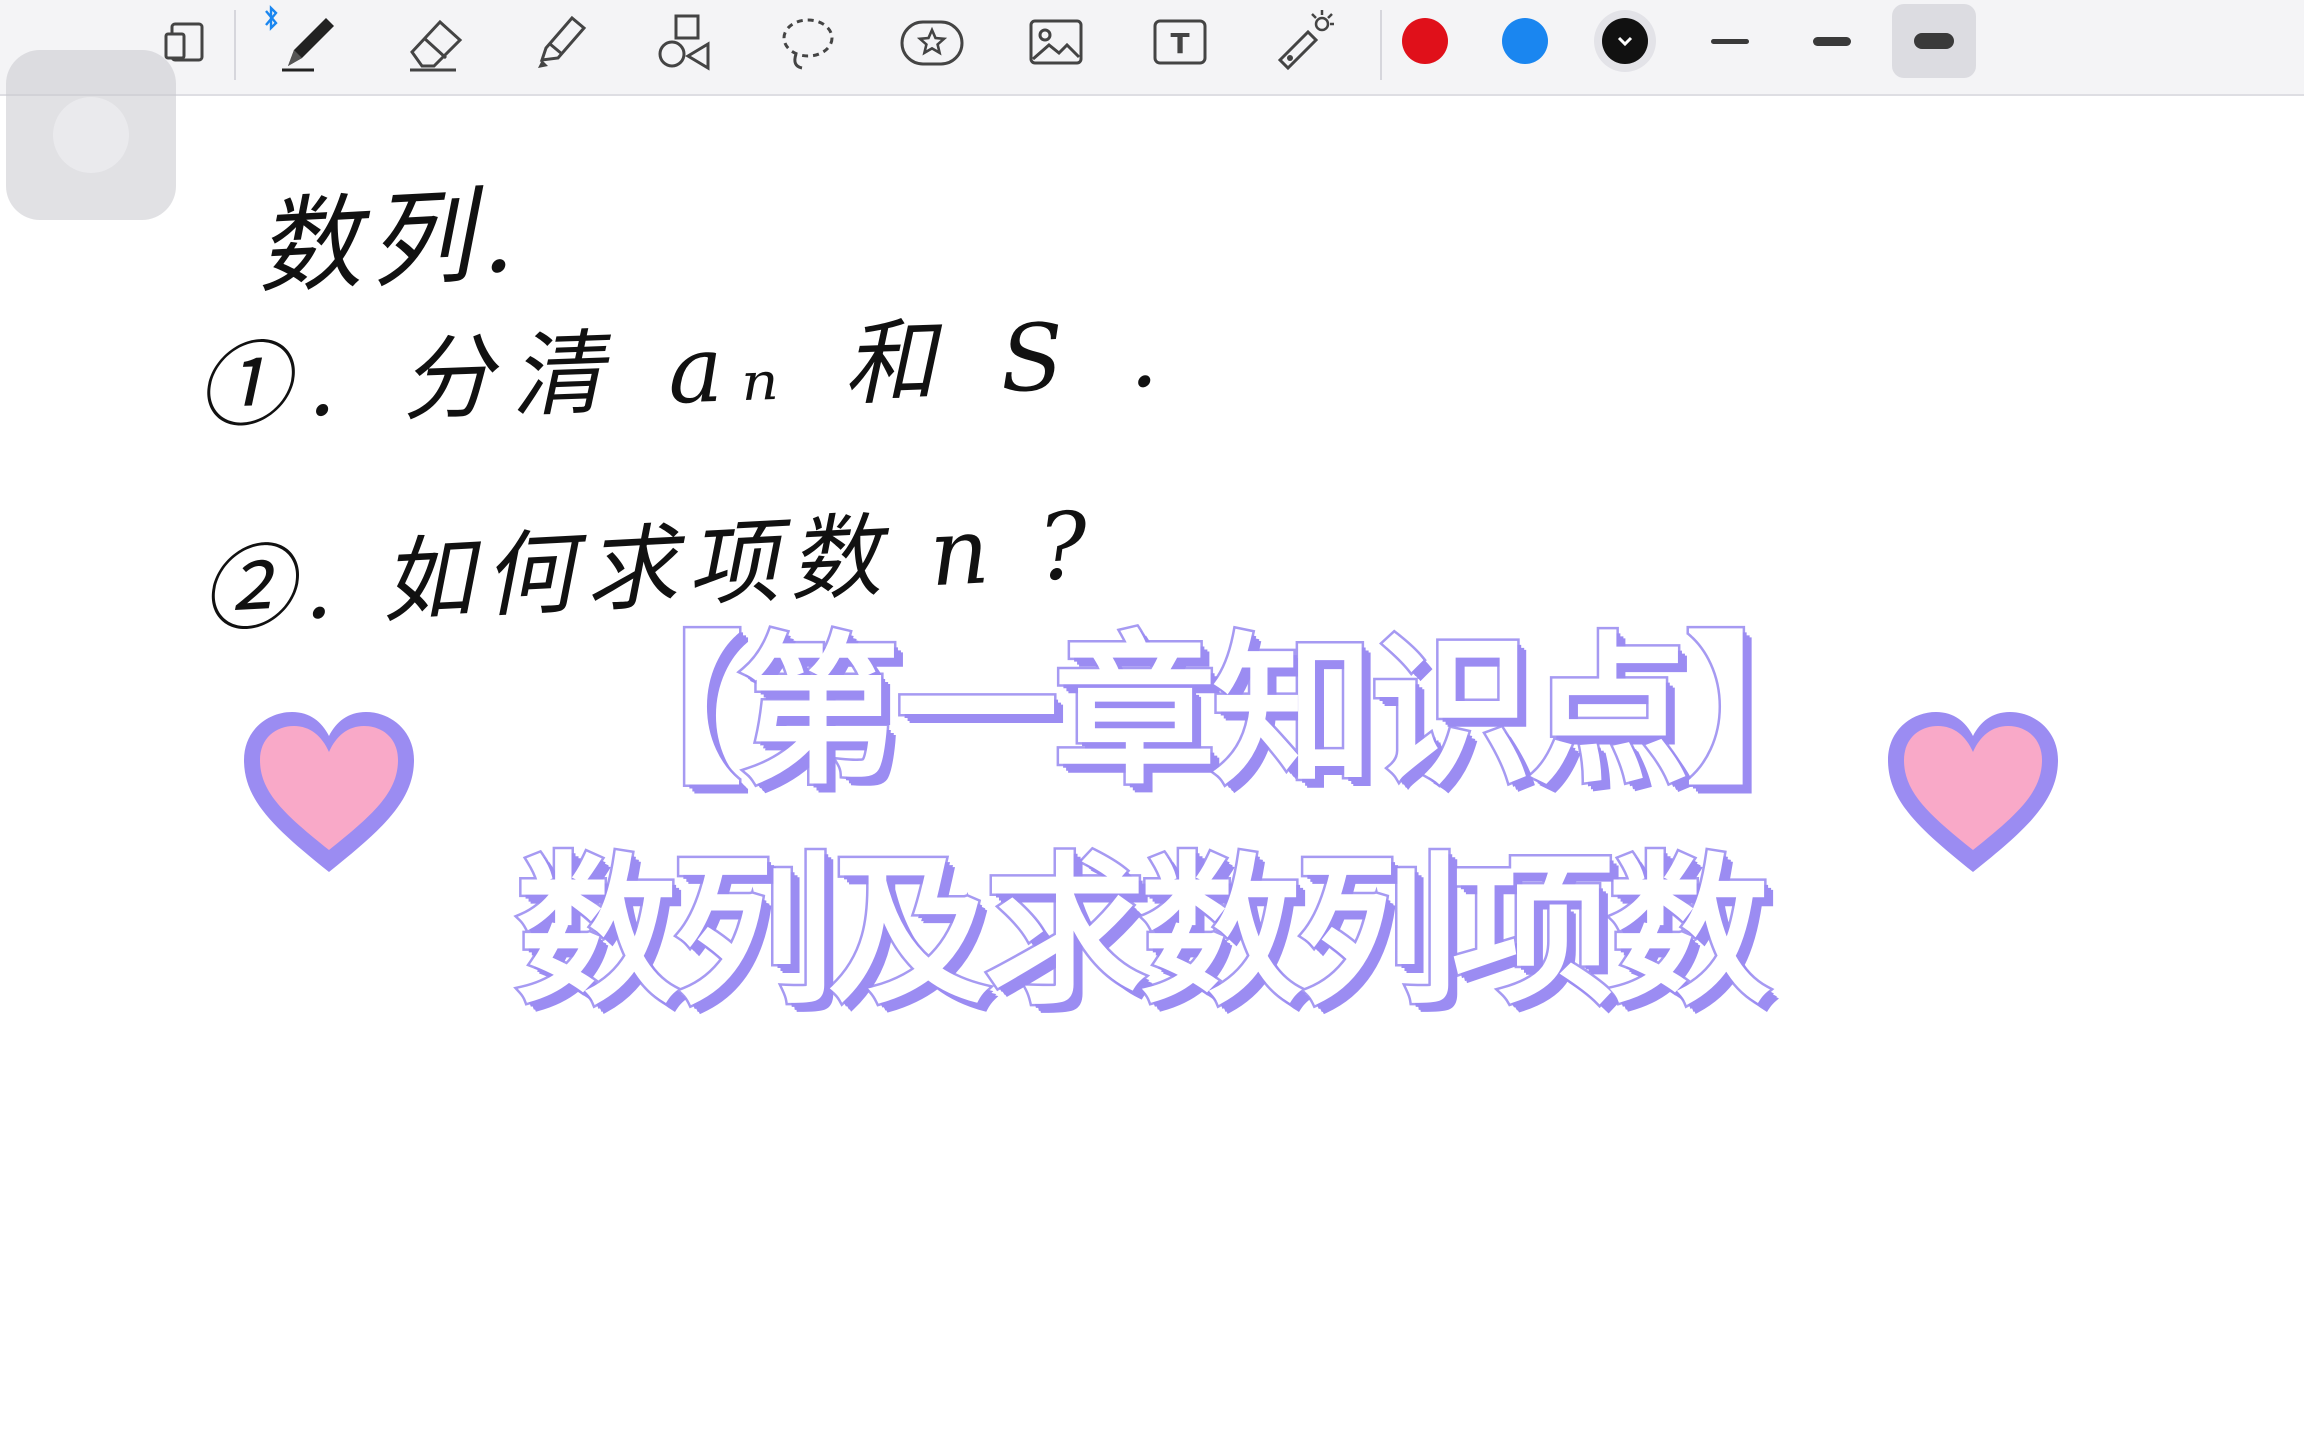 The width and height of the screenshot is (2304, 1440). I want to click on highlighter-icon, so click(562, 41).